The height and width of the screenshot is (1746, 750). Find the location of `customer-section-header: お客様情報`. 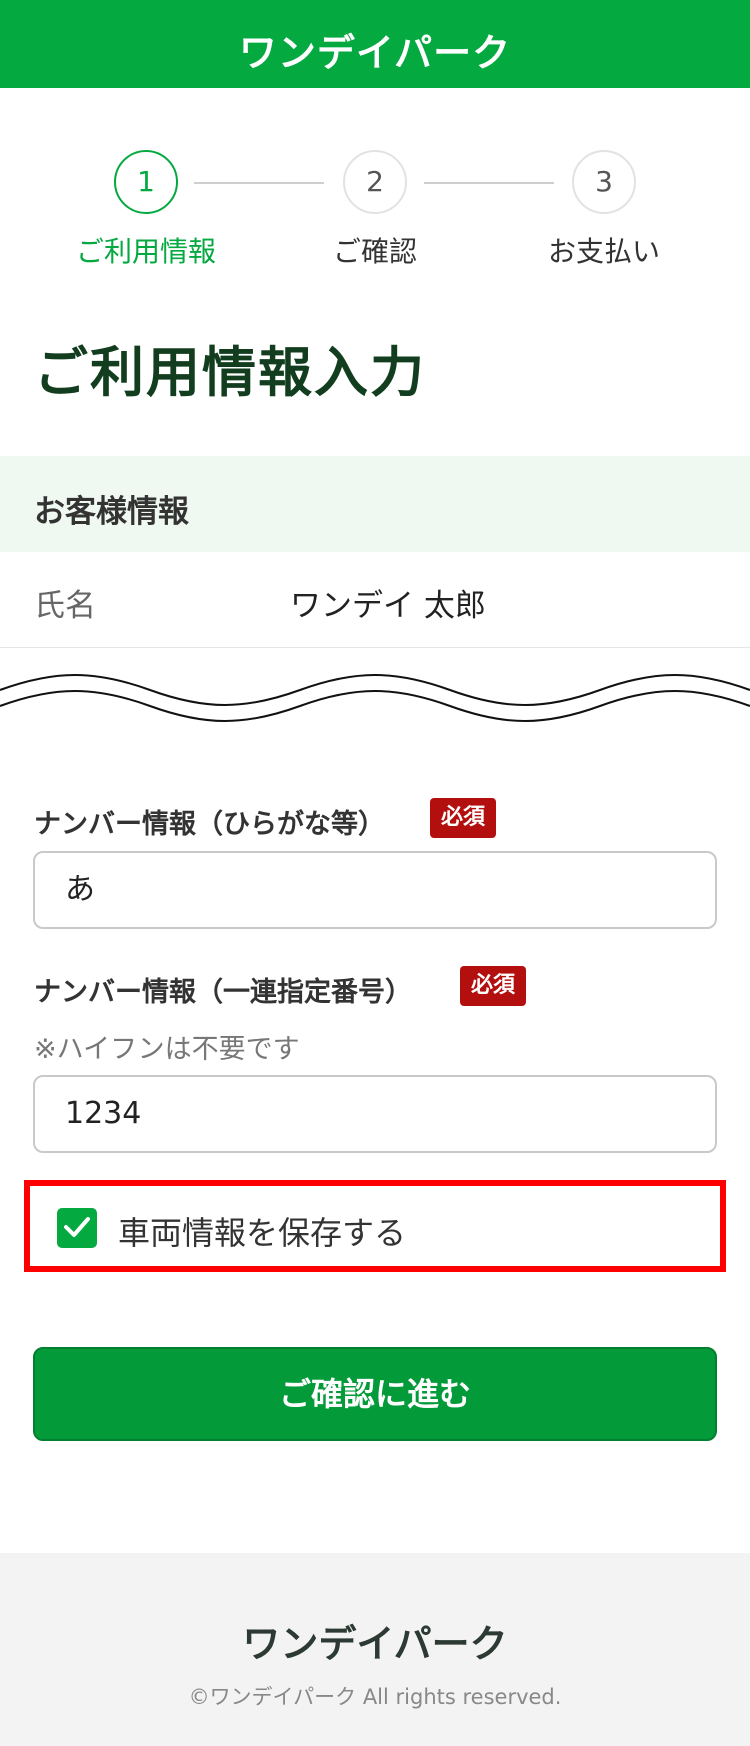

customer-section-header: お客様情報 is located at coordinates (375, 504).